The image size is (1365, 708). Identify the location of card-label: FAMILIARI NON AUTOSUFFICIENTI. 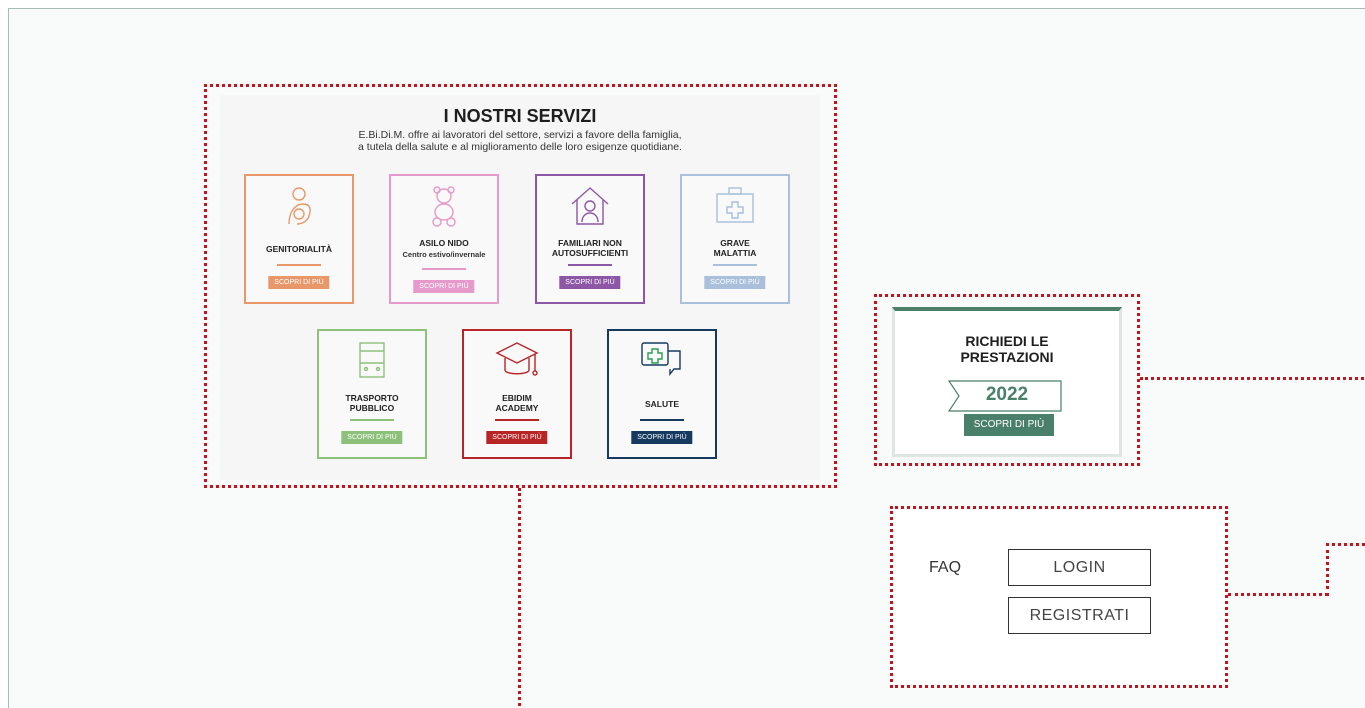
(590, 248).